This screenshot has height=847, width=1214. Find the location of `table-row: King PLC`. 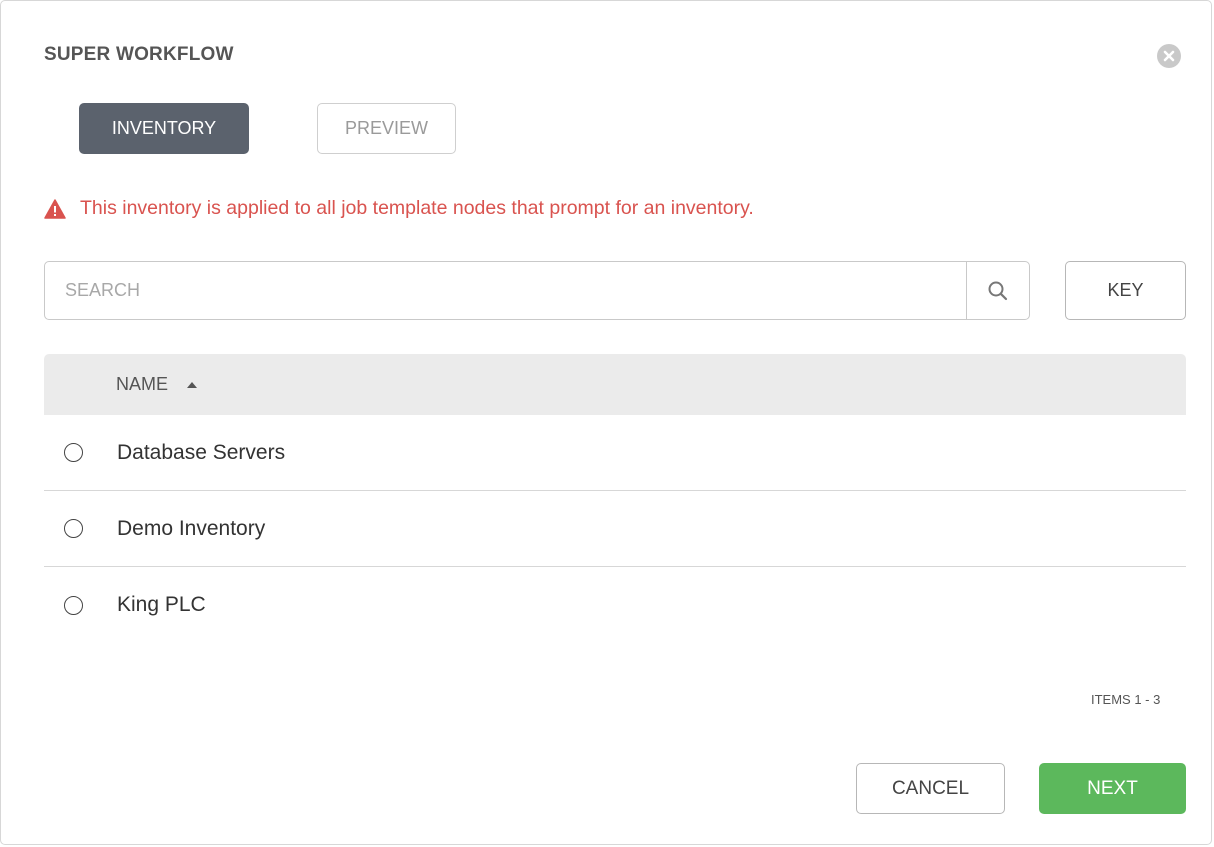

table-row: King PLC is located at coordinates (615, 605).